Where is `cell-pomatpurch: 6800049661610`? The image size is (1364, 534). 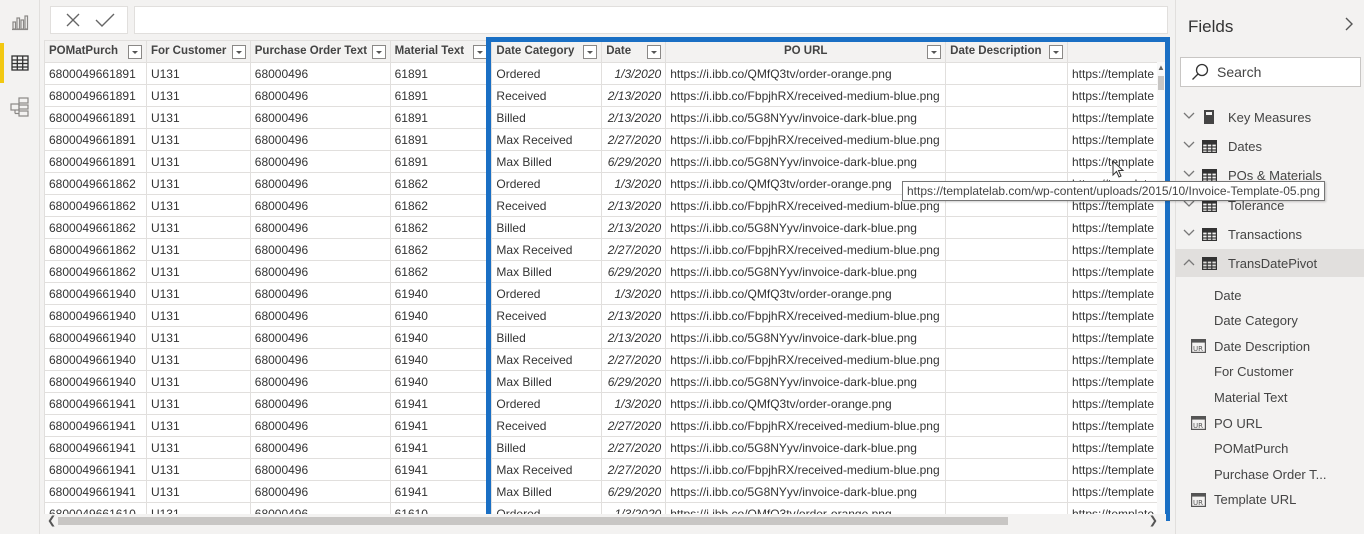 cell-pomatpurch: 6800049661610 is located at coordinates (95, 508).